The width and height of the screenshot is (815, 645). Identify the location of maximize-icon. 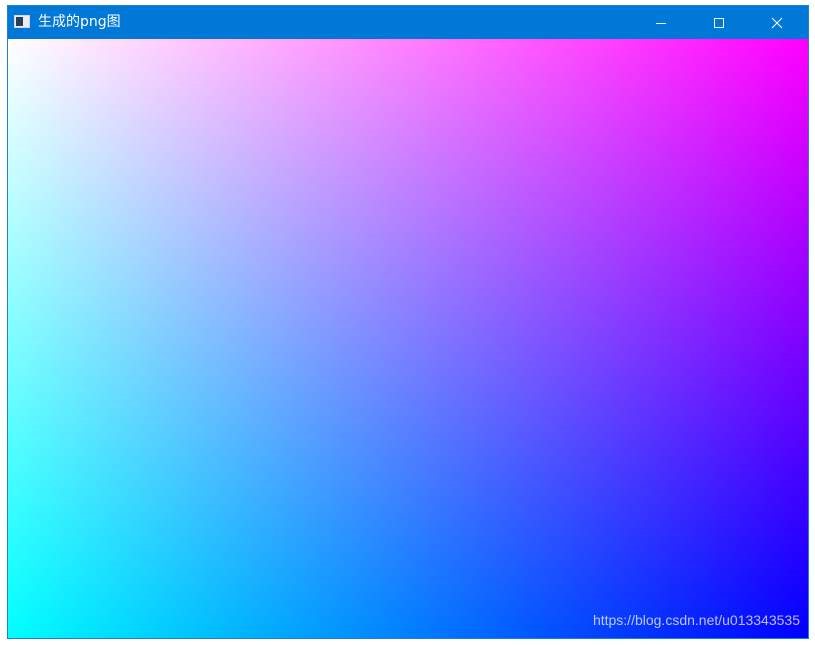
(719, 23).